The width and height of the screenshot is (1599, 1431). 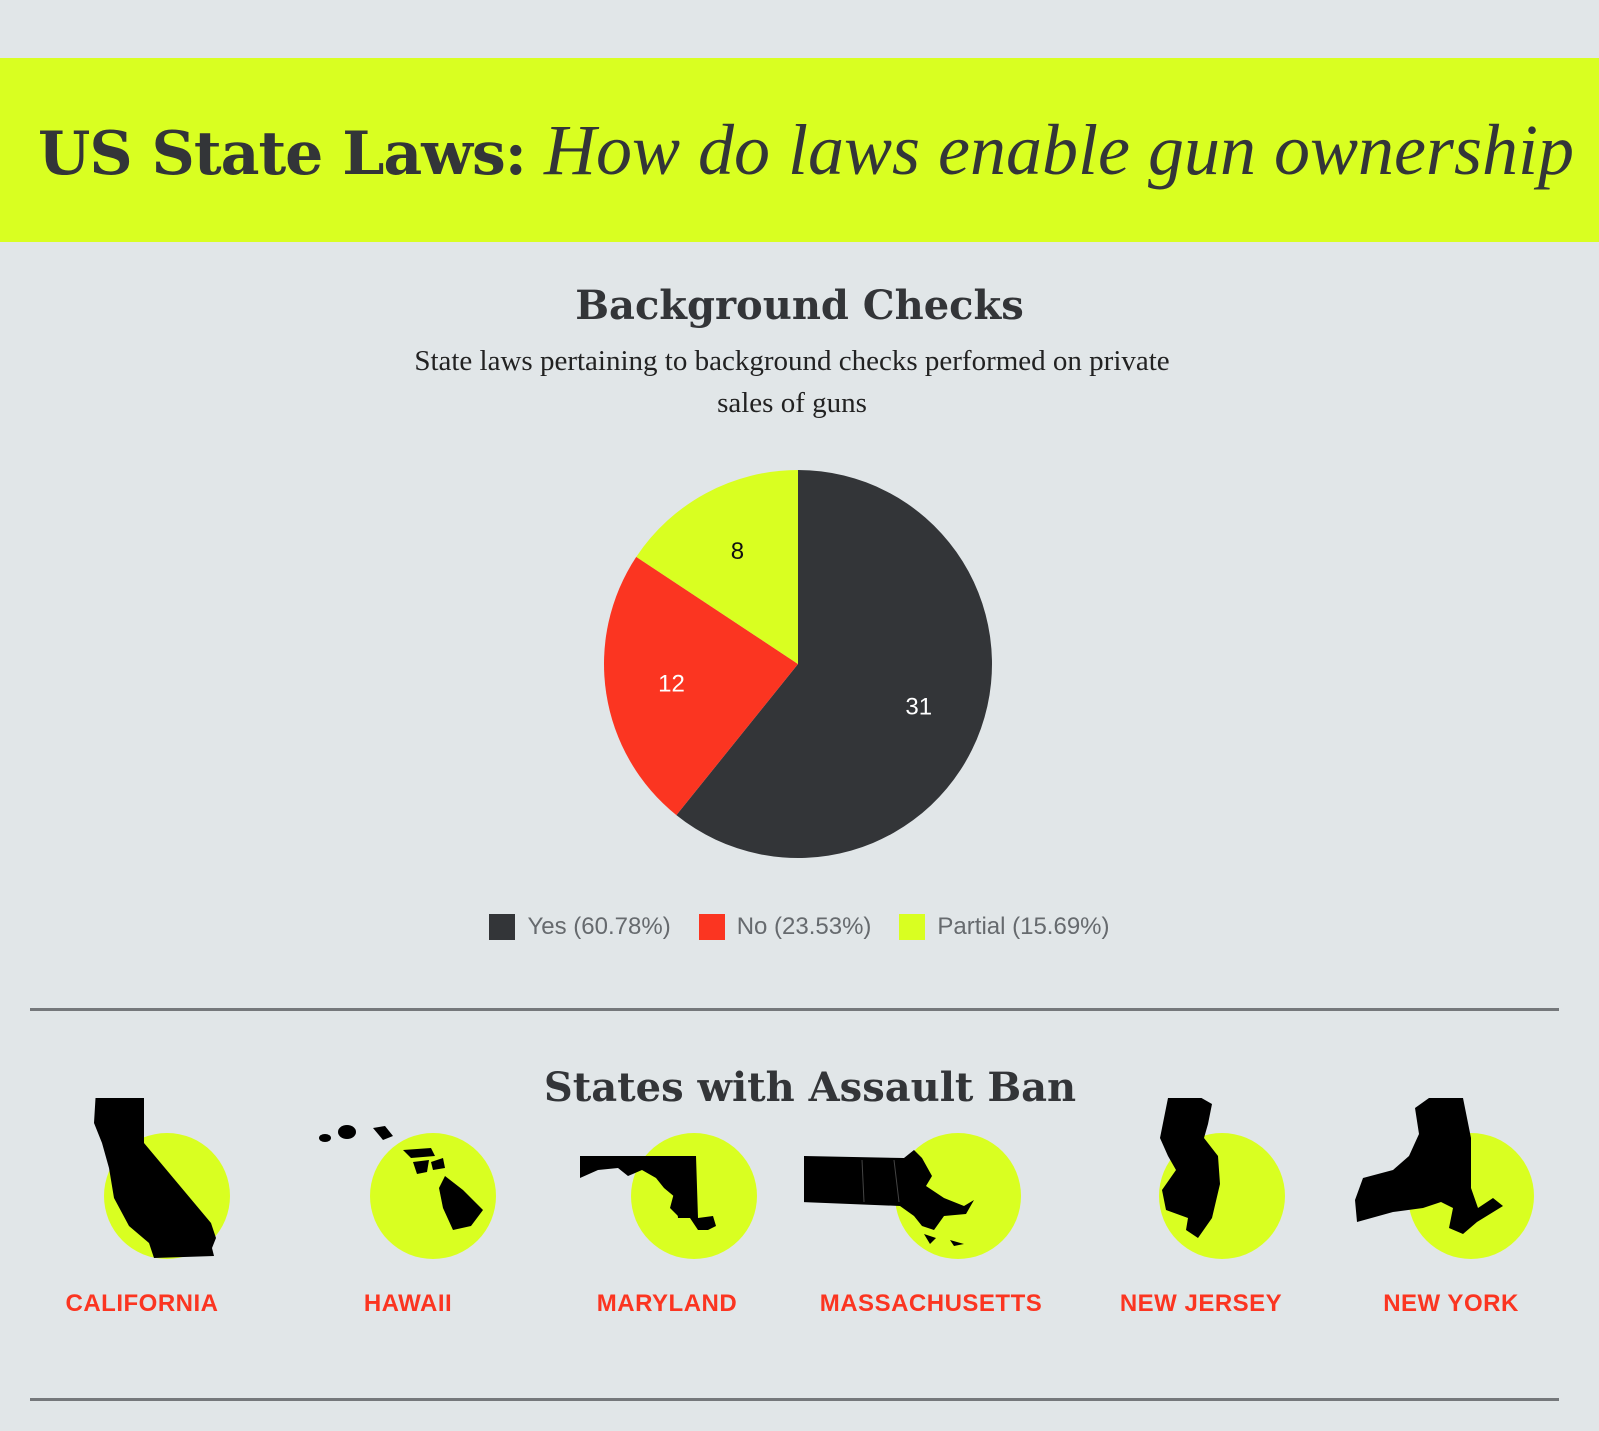 I want to click on pie-label-no: 12, so click(x=671, y=684).